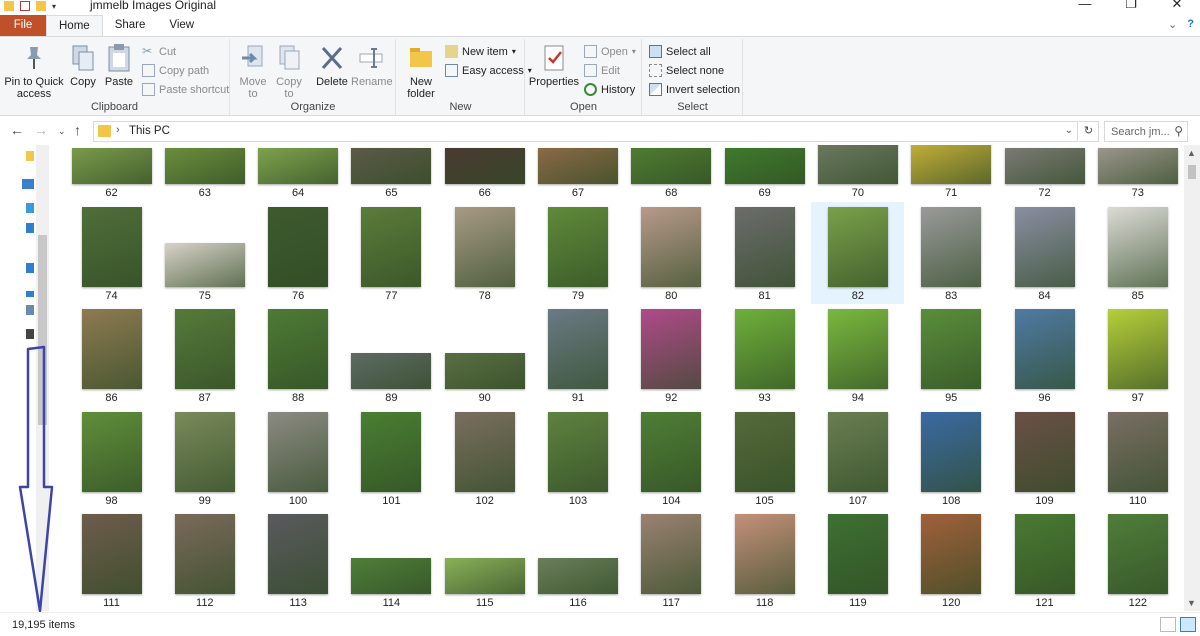  I want to click on file-item: 97, so click(1137, 355).